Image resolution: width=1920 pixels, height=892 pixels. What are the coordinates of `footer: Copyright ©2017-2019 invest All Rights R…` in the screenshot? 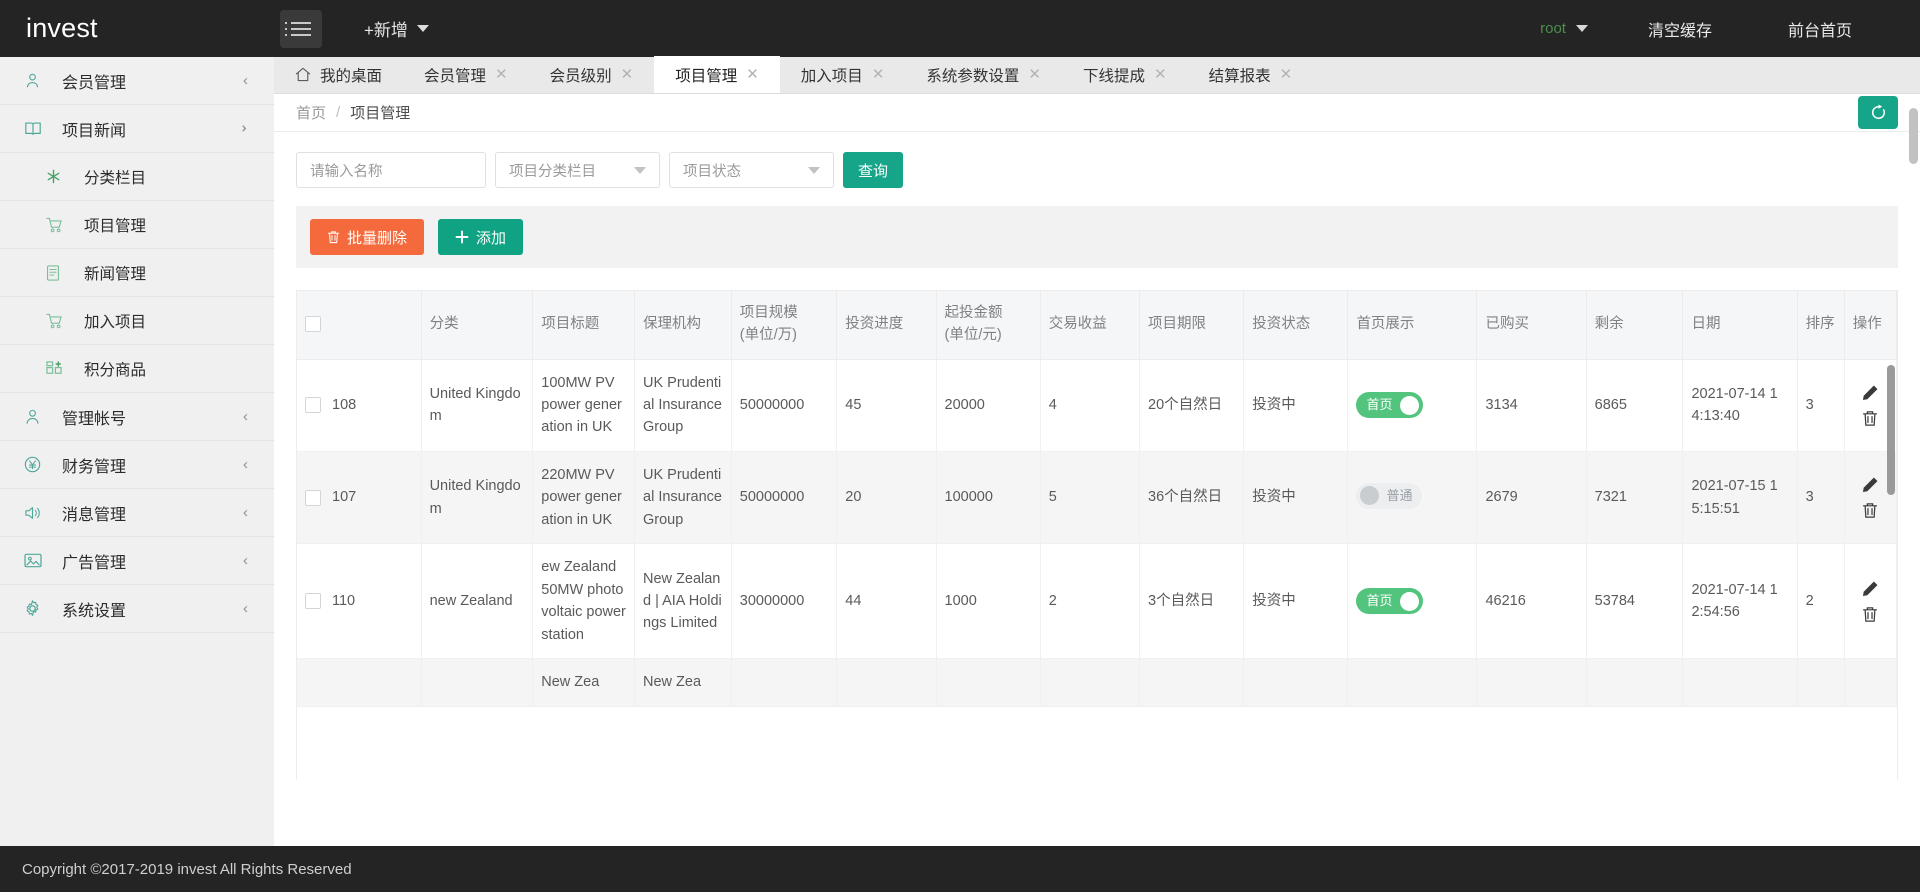 It's located at (960, 869).